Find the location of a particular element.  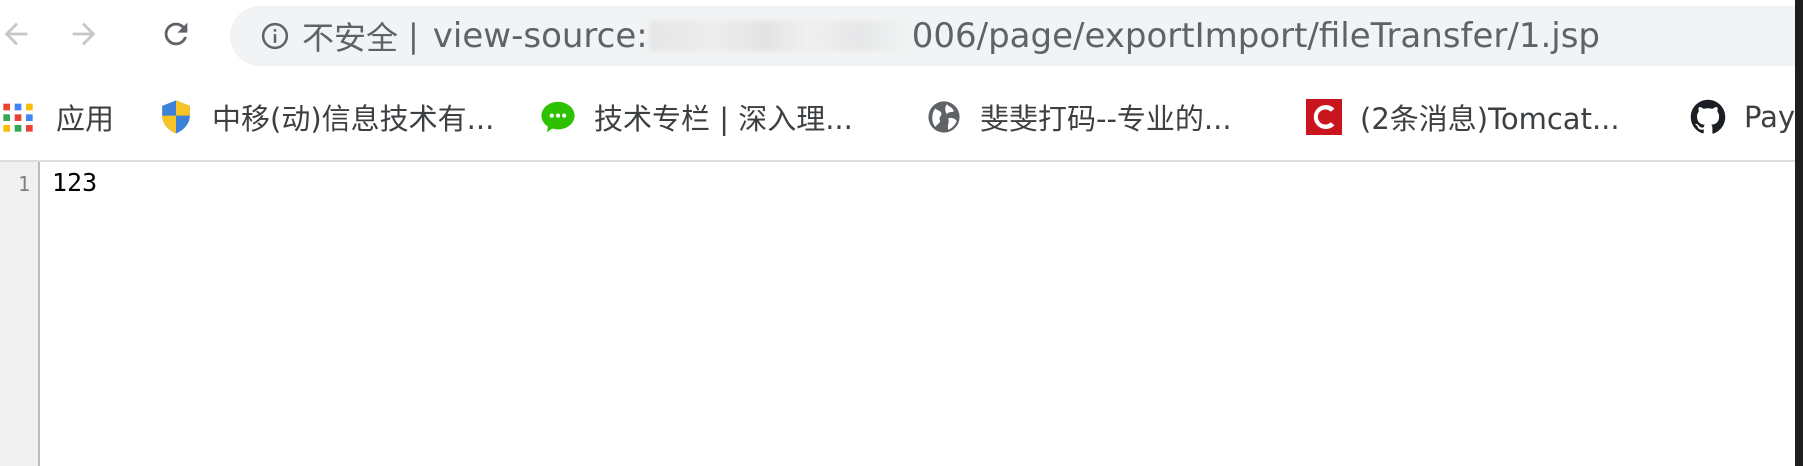

globe-icon is located at coordinates (944, 117).